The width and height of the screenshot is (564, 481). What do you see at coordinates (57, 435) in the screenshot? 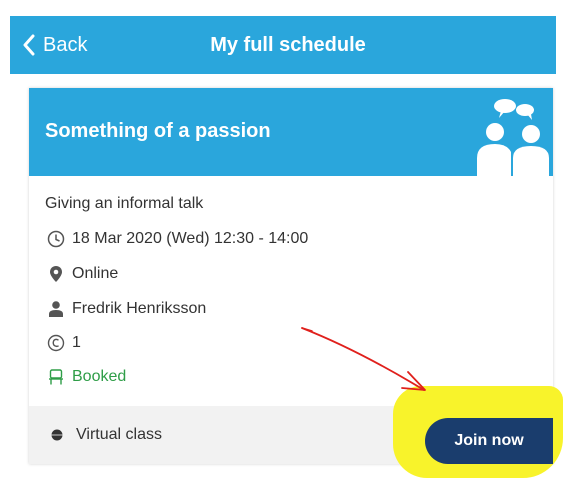
I see `globe-icon` at bounding box center [57, 435].